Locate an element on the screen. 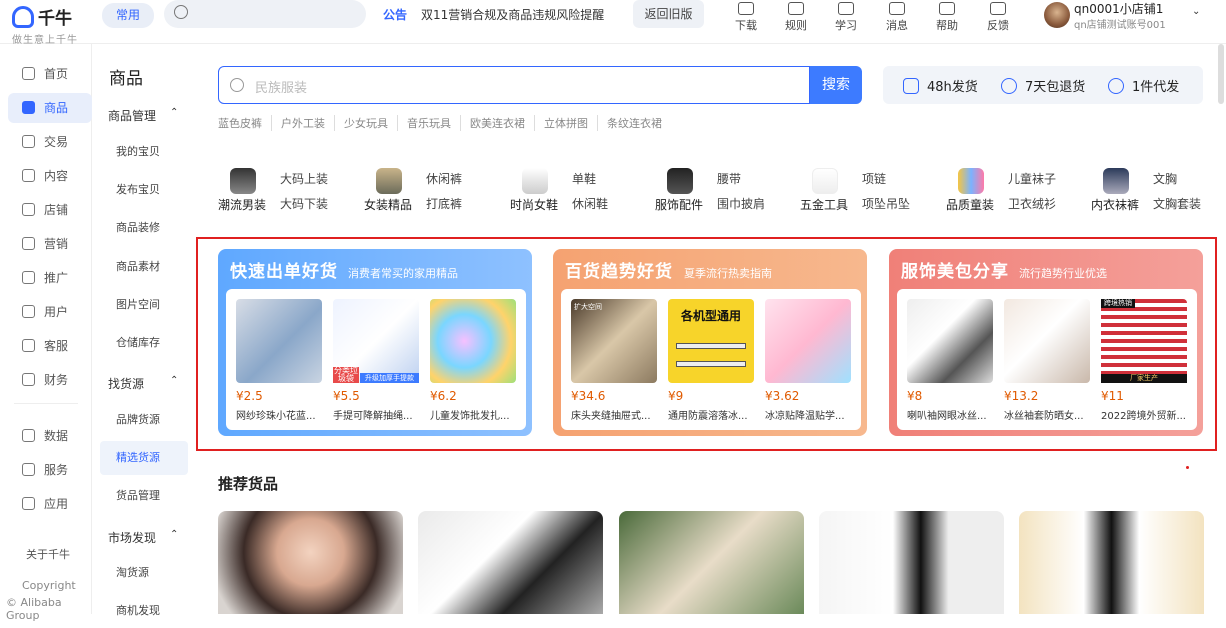 This screenshot has height=628, width=1226. service-7day-return: 7天包退货 is located at coordinates (1043, 85).